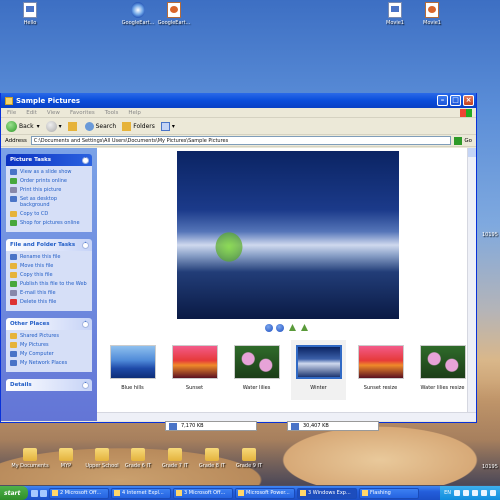 This screenshot has width=500, height=500. I want to click on task-email-file: E-mail this file, so click(49, 293).